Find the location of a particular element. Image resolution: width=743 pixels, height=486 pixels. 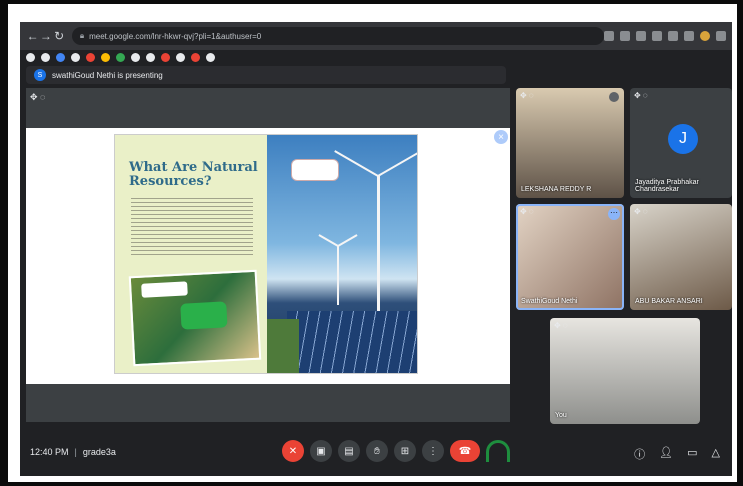

key-icon is located at coordinates (609, 36).